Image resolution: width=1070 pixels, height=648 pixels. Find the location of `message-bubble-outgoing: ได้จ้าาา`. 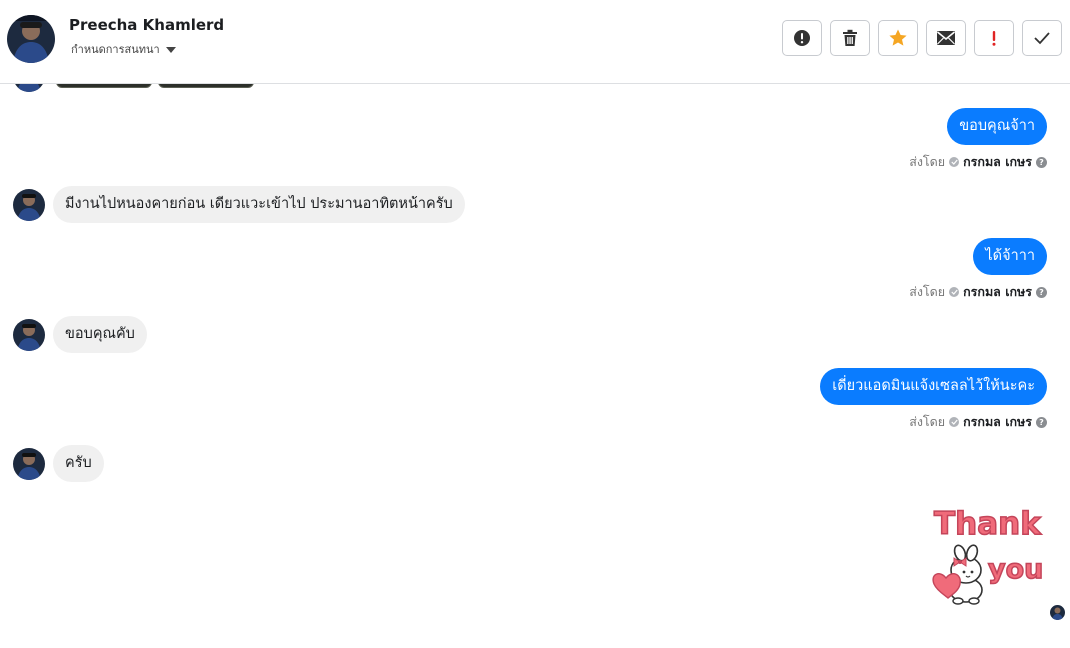

message-bubble-outgoing: ได้จ้าาา is located at coordinates (1010, 256).